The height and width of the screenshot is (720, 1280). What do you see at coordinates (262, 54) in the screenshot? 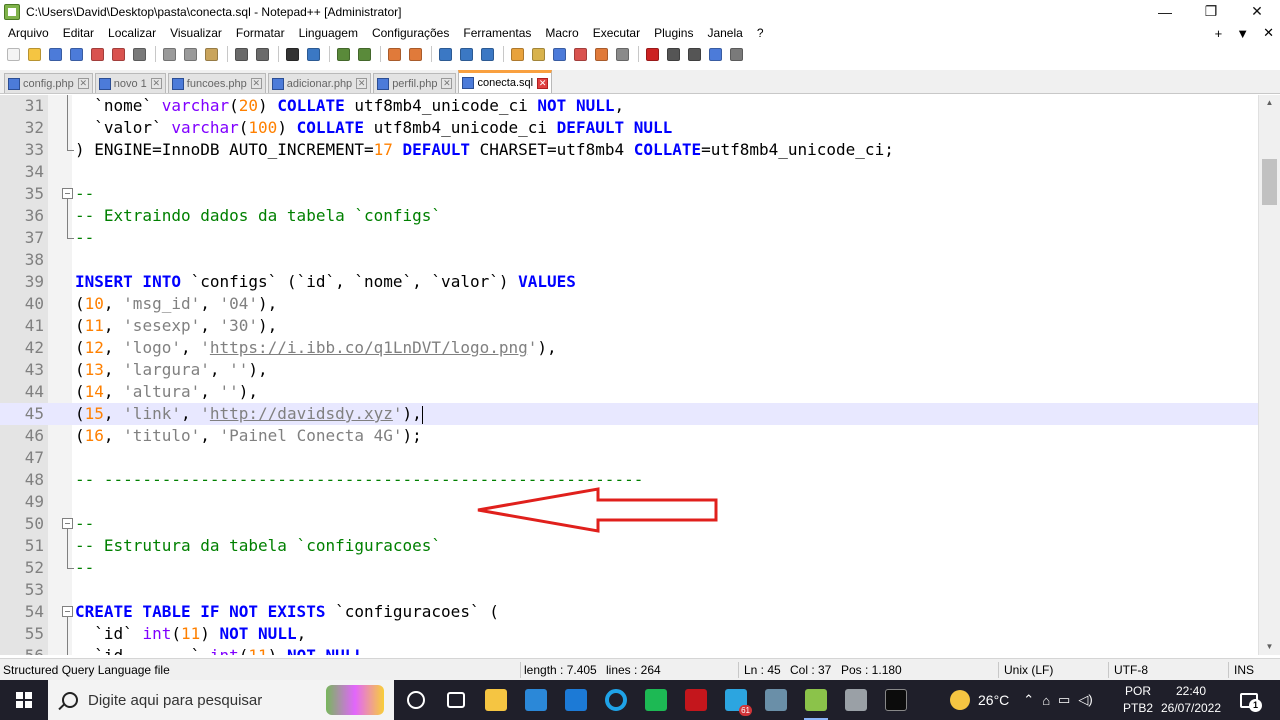
I see `redo-icon` at bounding box center [262, 54].